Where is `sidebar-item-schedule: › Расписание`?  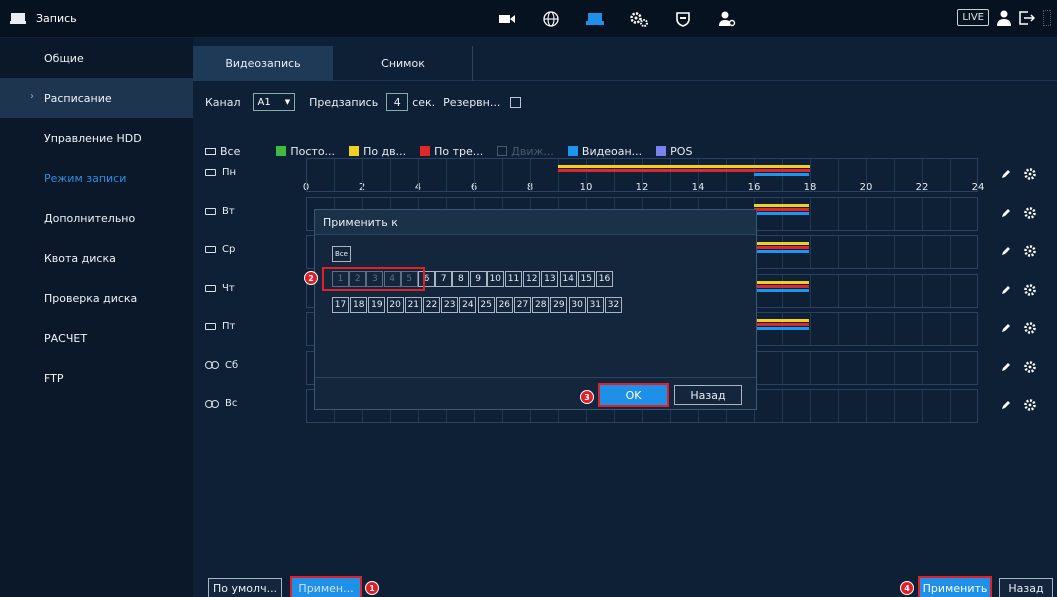 sidebar-item-schedule: › Расписание is located at coordinates (96, 98).